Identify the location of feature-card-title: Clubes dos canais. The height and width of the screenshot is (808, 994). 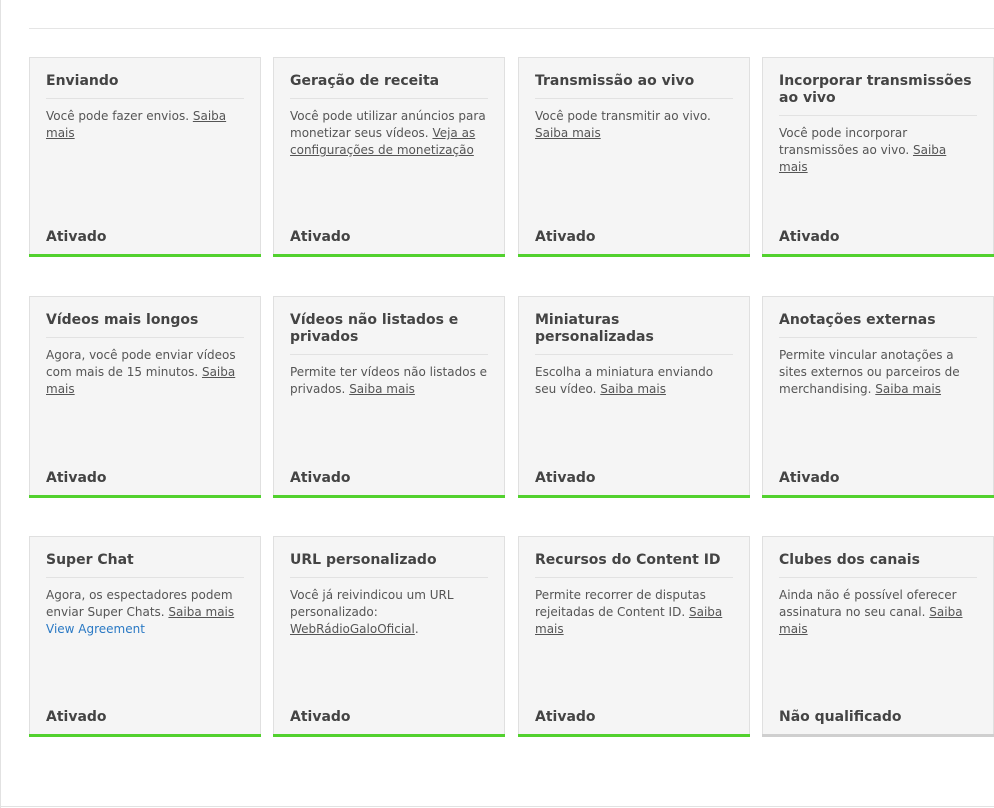
(878, 565).